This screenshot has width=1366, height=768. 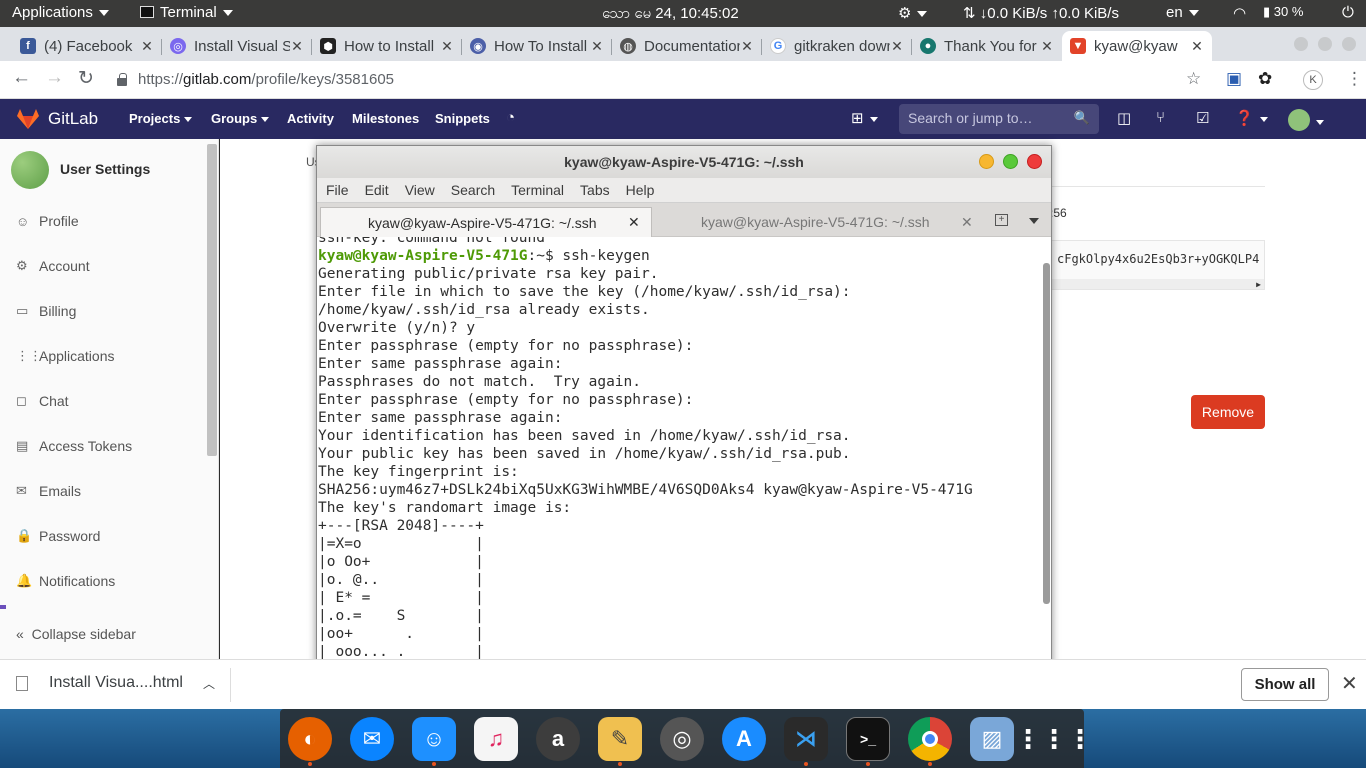 What do you see at coordinates (1301, 44) in the screenshot?
I see `minimize-window-button` at bounding box center [1301, 44].